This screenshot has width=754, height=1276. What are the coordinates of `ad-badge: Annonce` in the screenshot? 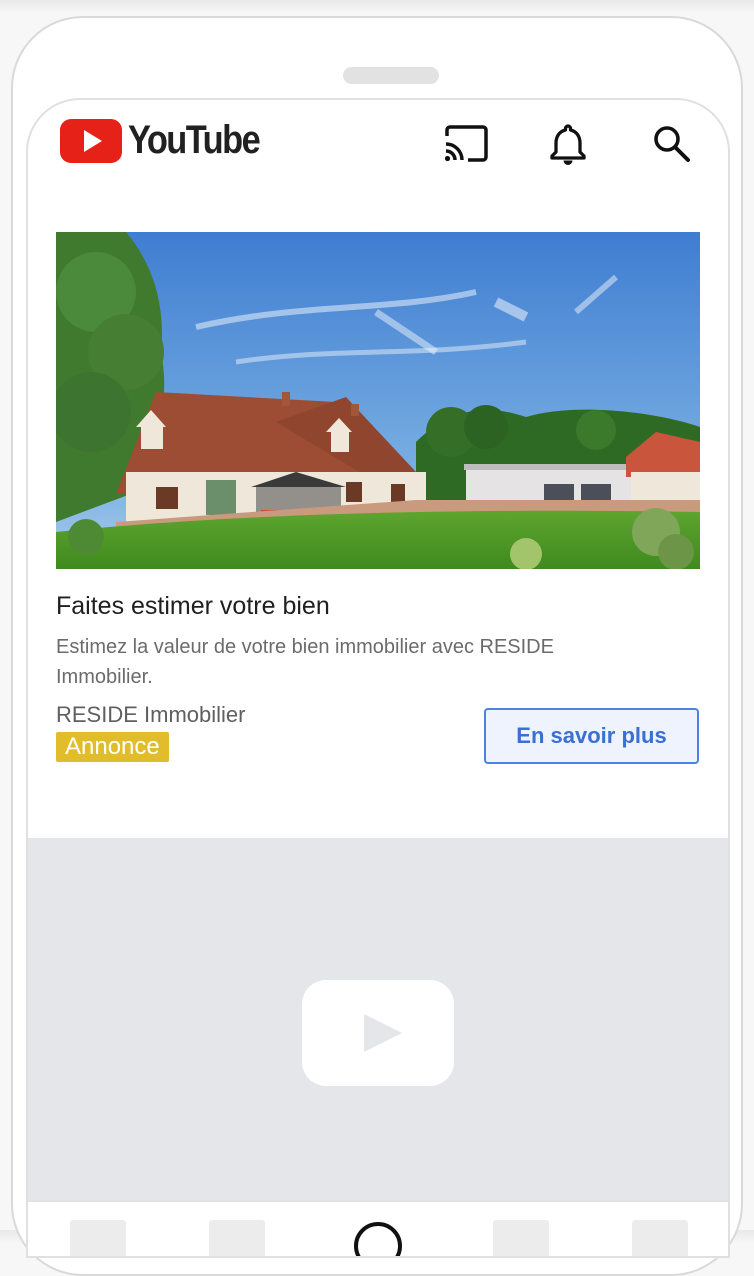 It's located at (112, 747).